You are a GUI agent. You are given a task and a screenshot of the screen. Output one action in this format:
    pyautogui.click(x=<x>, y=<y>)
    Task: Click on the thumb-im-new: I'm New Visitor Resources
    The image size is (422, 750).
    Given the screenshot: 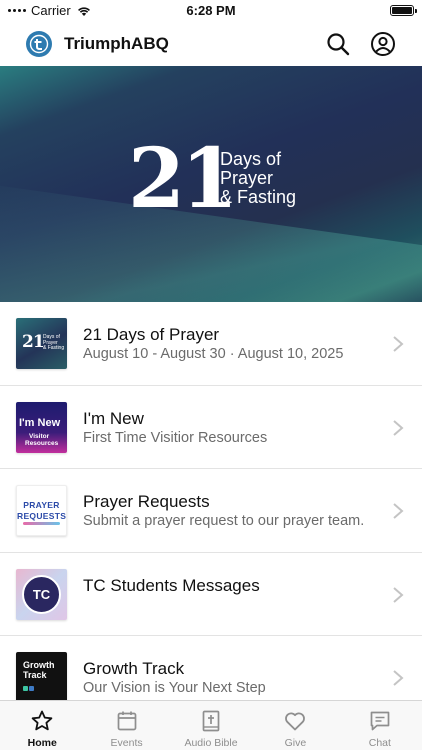 What is the action you would take?
    pyautogui.click(x=41, y=427)
    